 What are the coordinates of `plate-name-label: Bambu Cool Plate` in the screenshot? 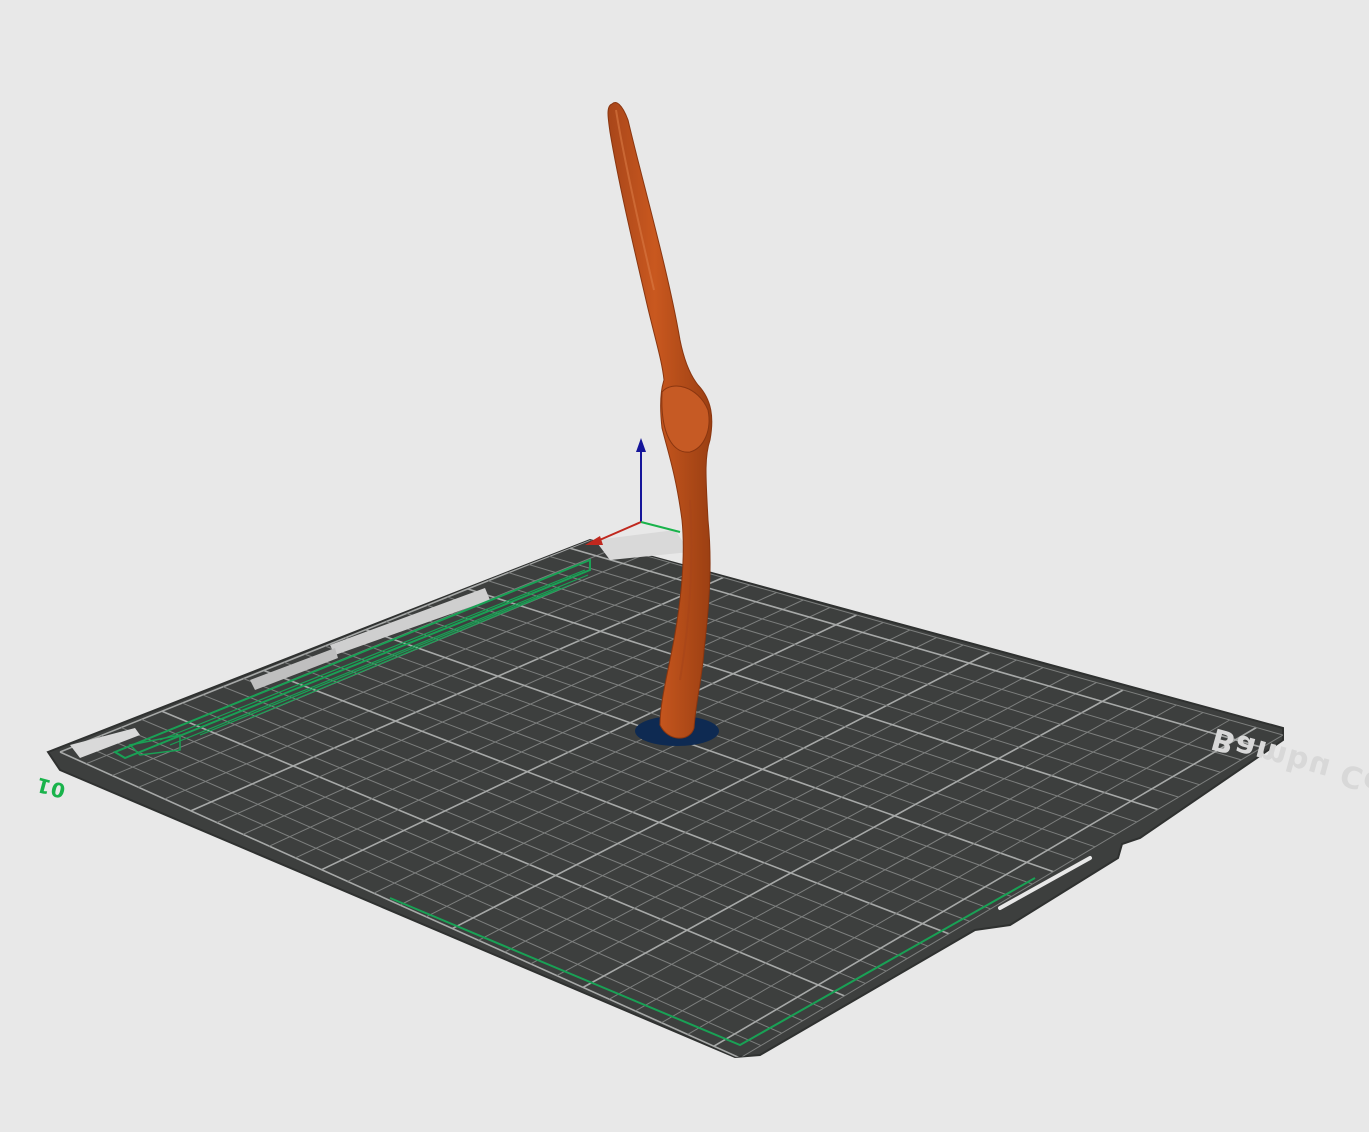 It's located at (1288, 779).